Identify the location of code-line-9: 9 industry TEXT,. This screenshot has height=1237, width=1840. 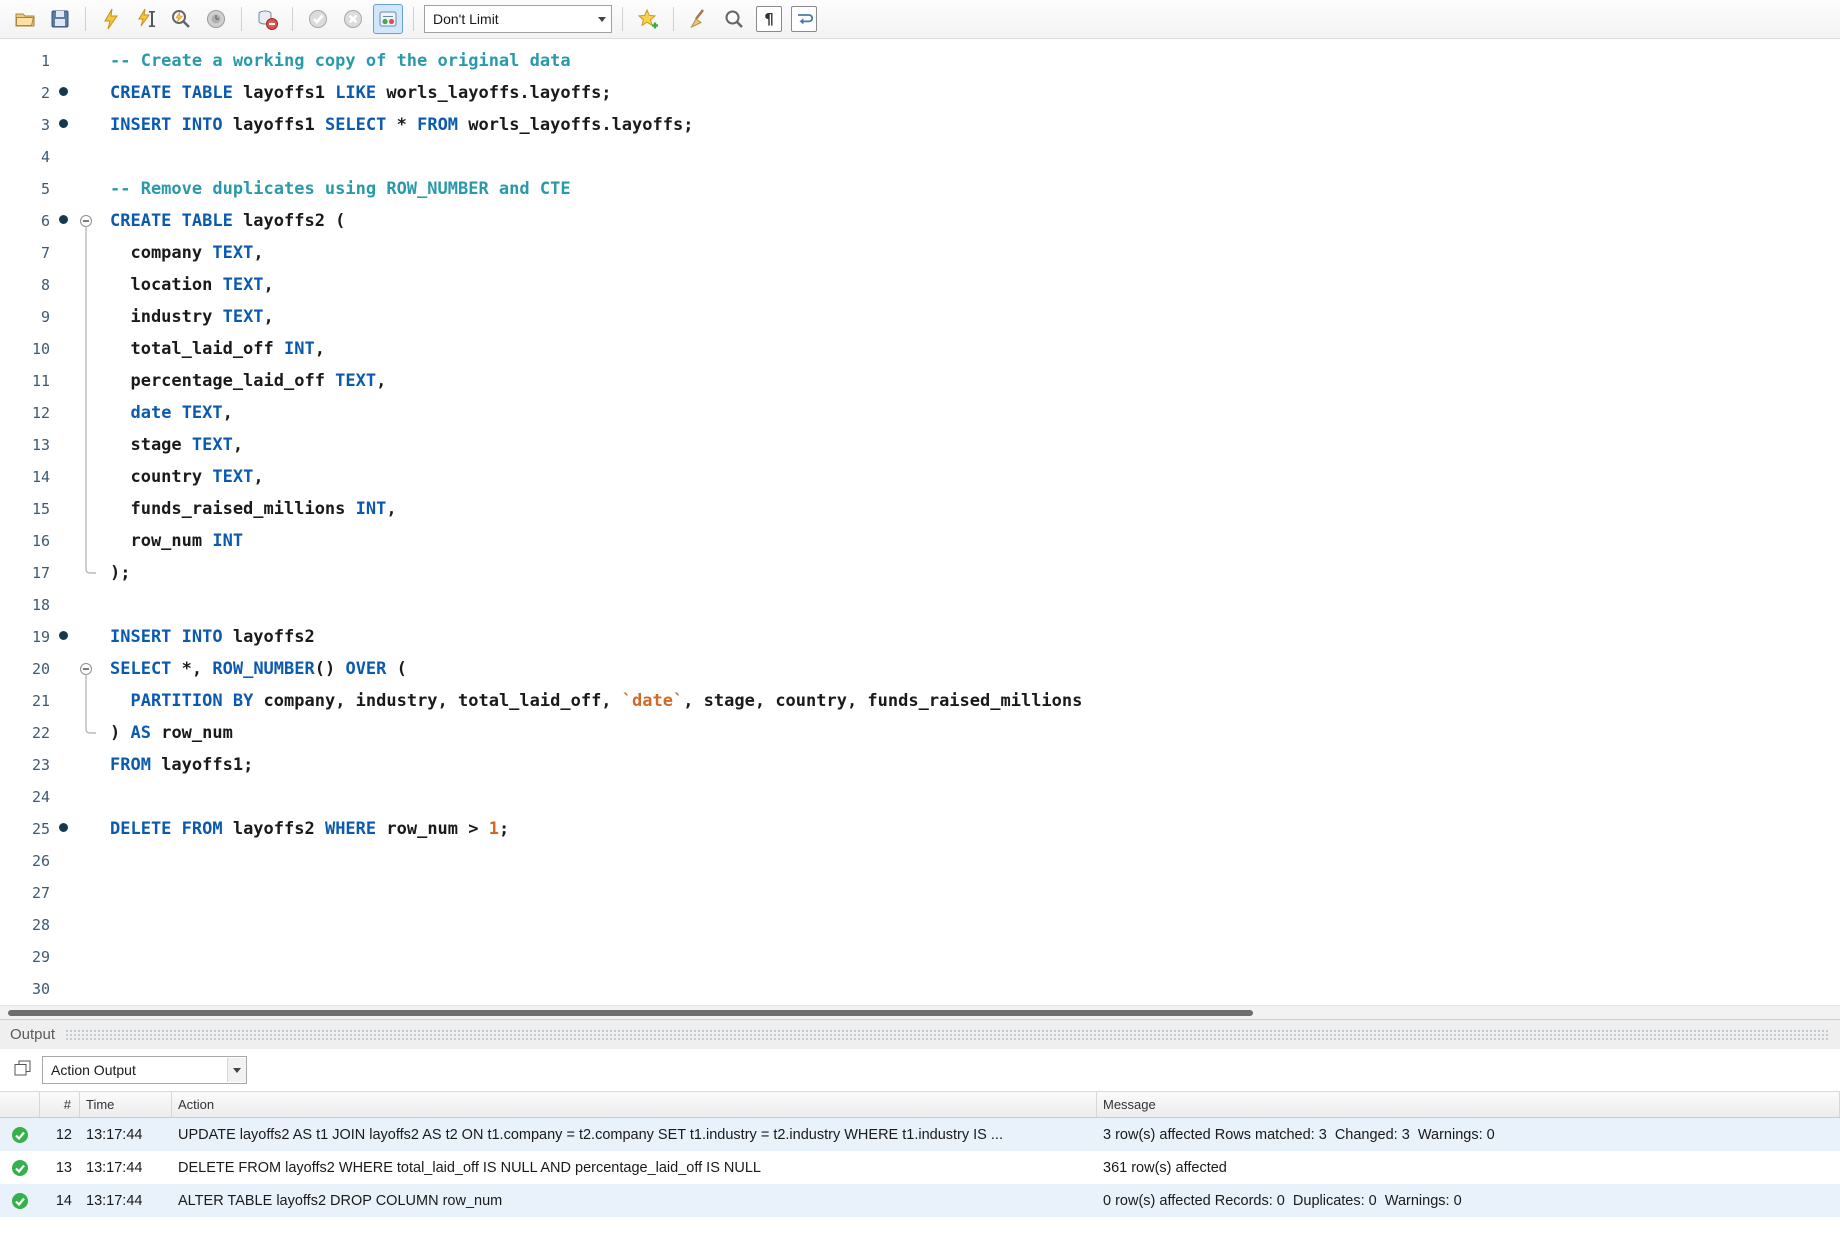
(920, 317).